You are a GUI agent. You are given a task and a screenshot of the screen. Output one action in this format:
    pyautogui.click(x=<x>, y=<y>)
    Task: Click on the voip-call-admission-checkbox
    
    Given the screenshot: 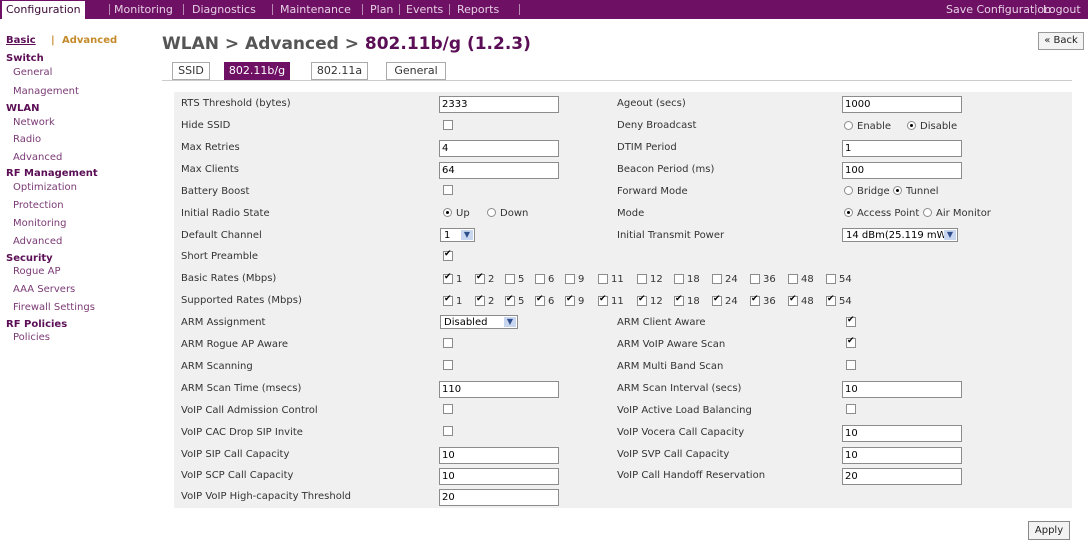 What is the action you would take?
    pyautogui.click(x=448, y=409)
    